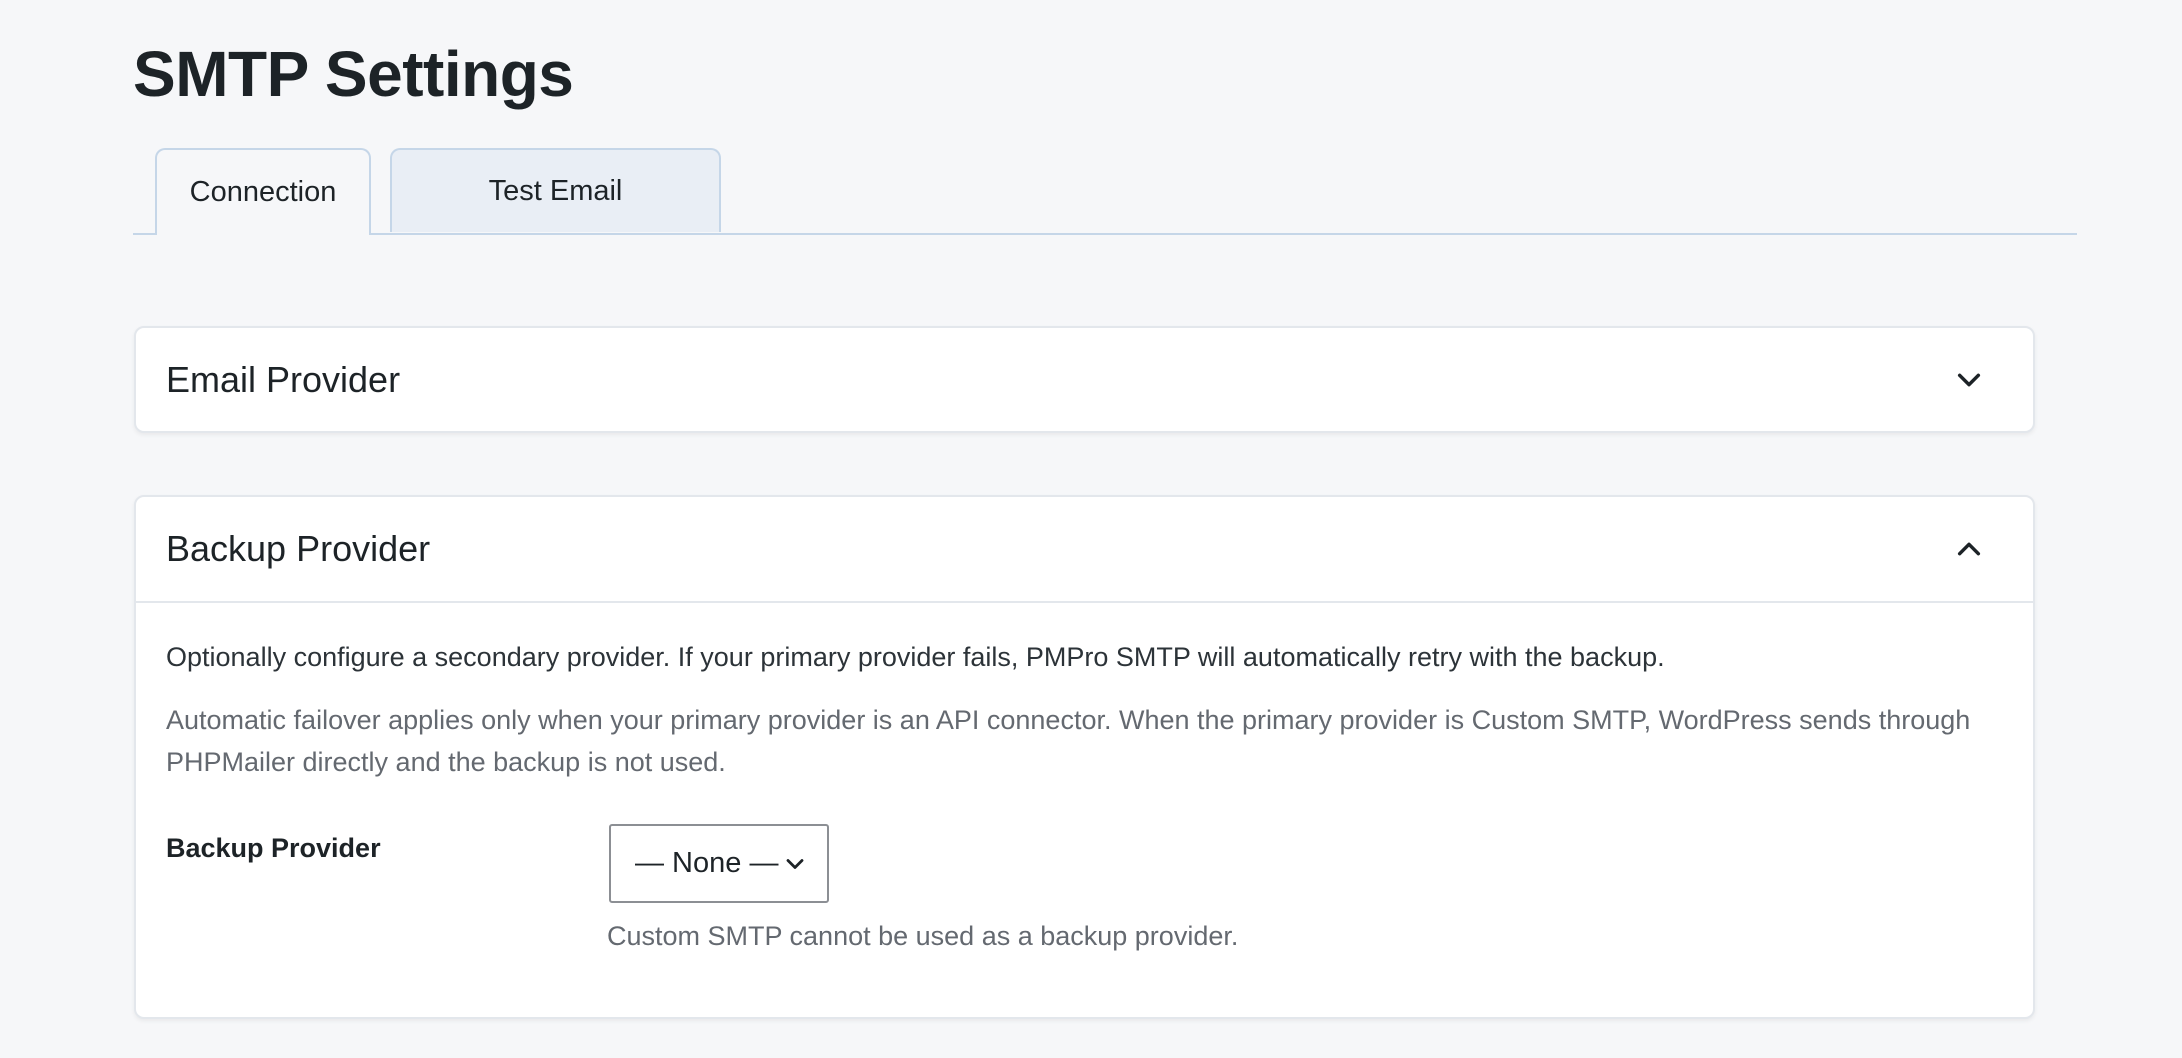 This screenshot has height=1058, width=2182. Describe the element at coordinates (273, 848) in the screenshot. I see `backup-provider-field-label: Backup Provider` at that location.